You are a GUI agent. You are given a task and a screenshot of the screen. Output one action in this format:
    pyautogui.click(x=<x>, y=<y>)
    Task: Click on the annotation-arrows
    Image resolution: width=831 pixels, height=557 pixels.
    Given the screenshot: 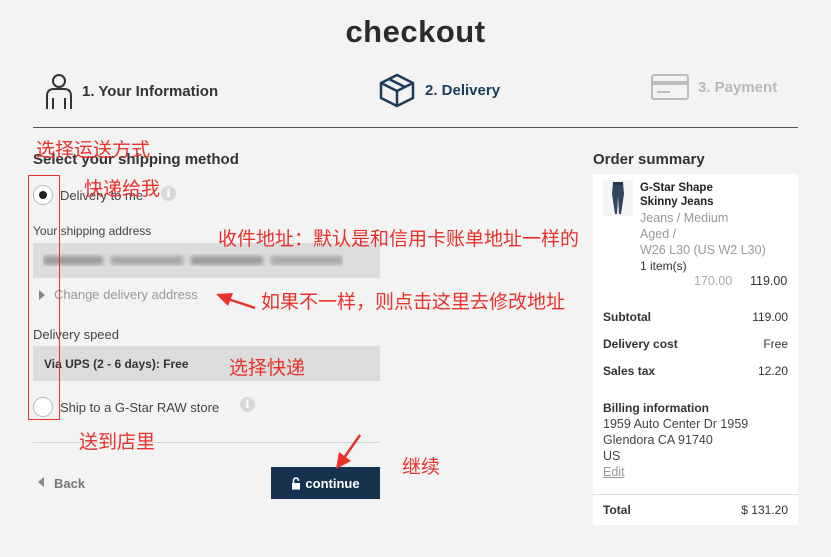 What is the action you would take?
    pyautogui.click(x=289, y=381)
    